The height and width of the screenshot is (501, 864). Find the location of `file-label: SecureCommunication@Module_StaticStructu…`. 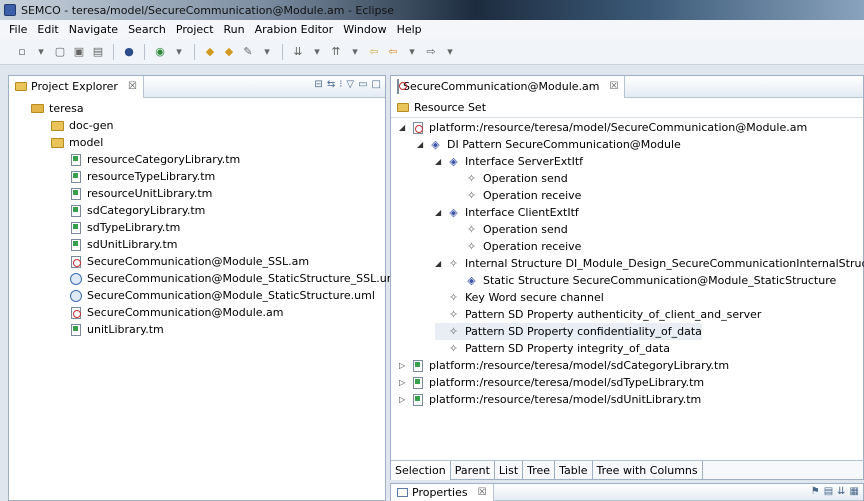

file-label: SecureCommunication@Module_StaticStructu… is located at coordinates (244, 278).